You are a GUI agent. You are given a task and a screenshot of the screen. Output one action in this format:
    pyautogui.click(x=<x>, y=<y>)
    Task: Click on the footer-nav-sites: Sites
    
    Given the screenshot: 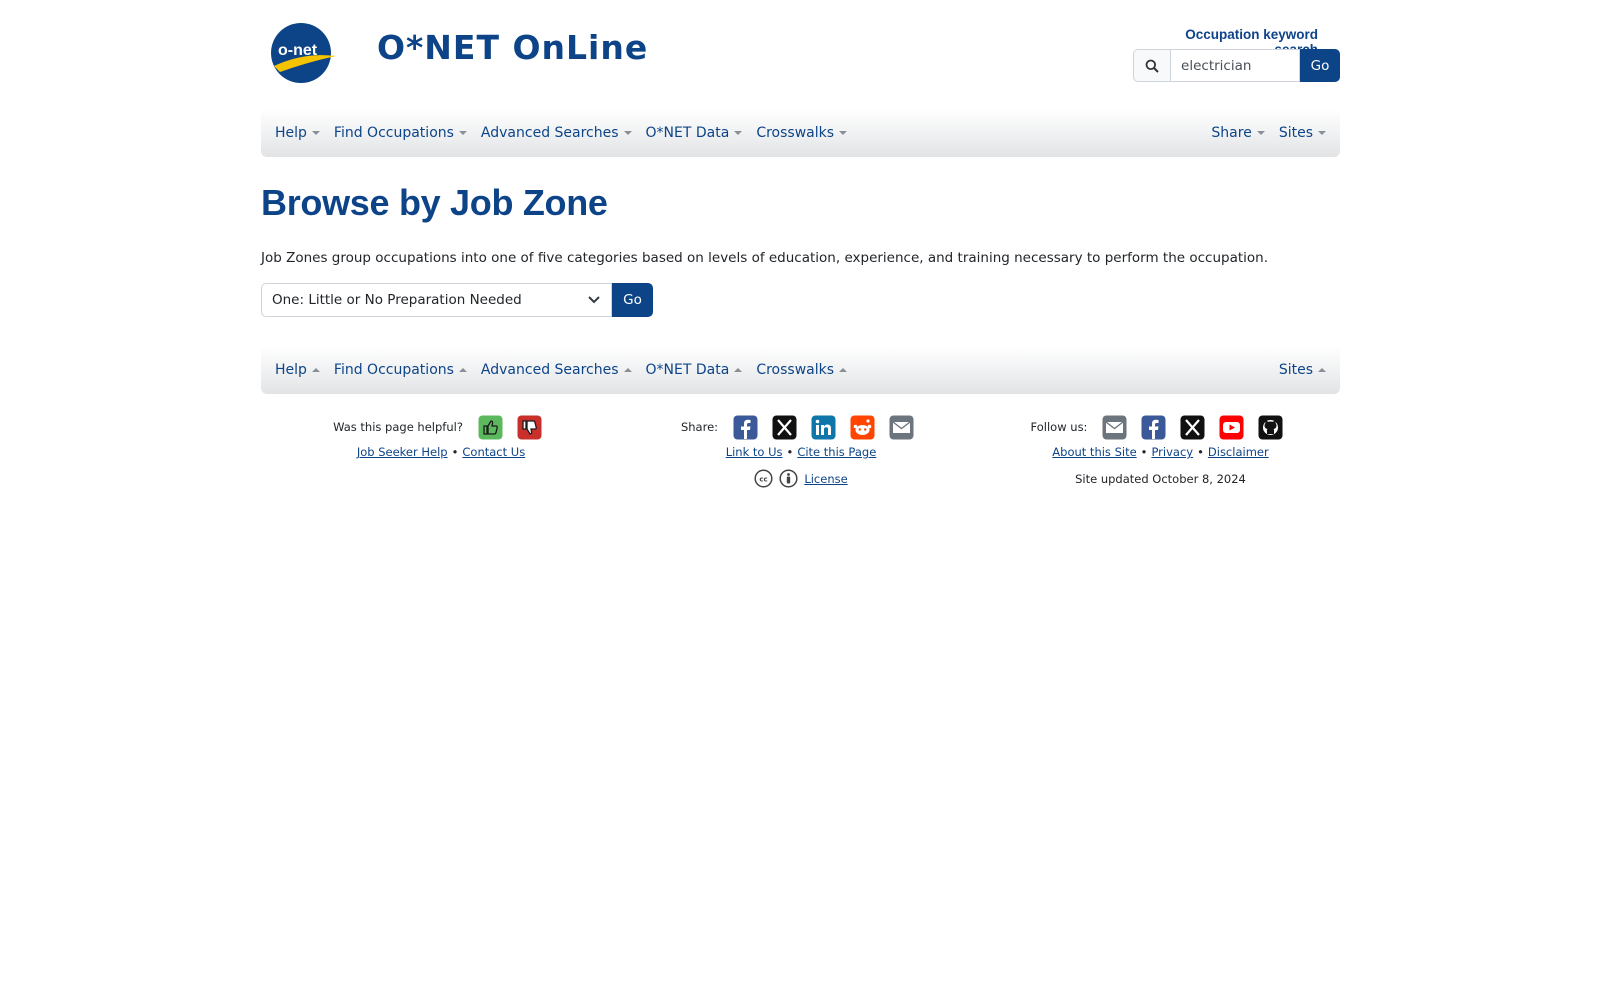 What is the action you would take?
    pyautogui.click(x=1302, y=370)
    